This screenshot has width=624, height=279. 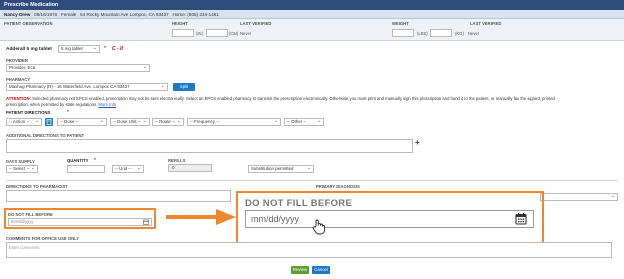 I want to click on patient-gender: Female, so click(x=69, y=14).